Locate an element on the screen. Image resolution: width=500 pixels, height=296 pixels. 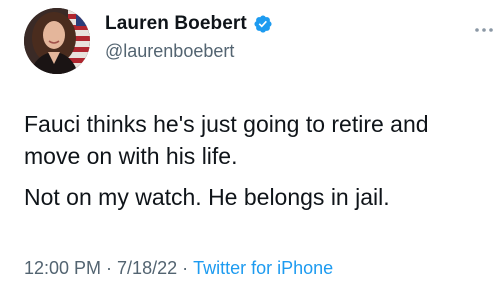
display-name-row: Lauren Boebert is located at coordinates (189, 24).